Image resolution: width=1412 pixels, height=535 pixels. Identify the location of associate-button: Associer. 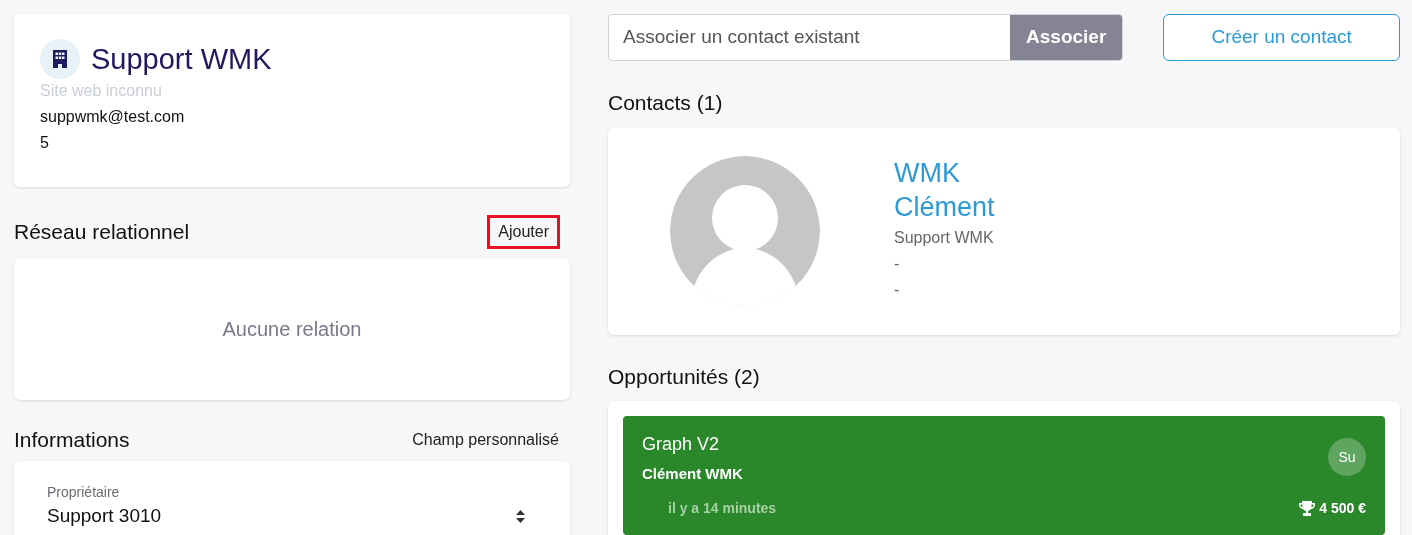
(1066, 37).